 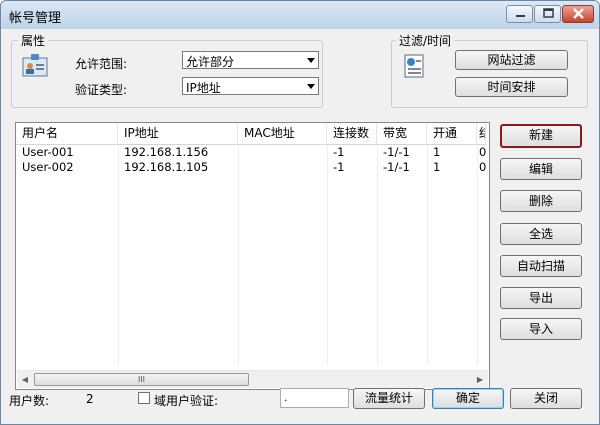 What do you see at coordinates (511, 87) in the screenshot?
I see `schedule-button: 时间安排` at bounding box center [511, 87].